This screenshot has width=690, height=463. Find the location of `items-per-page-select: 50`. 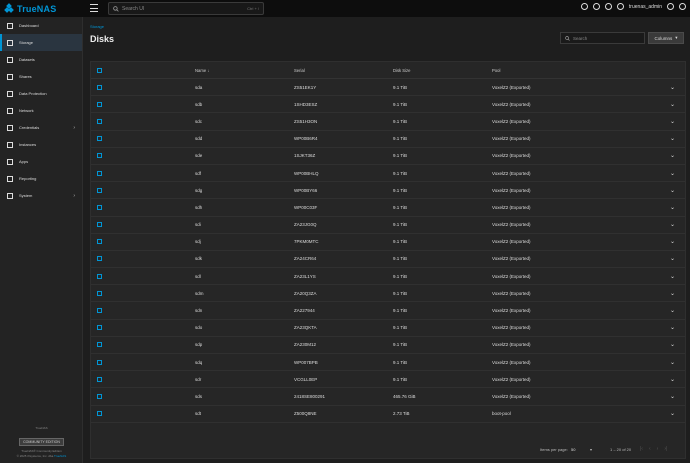

items-per-page-select: 50 is located at coordinates (573, 449).